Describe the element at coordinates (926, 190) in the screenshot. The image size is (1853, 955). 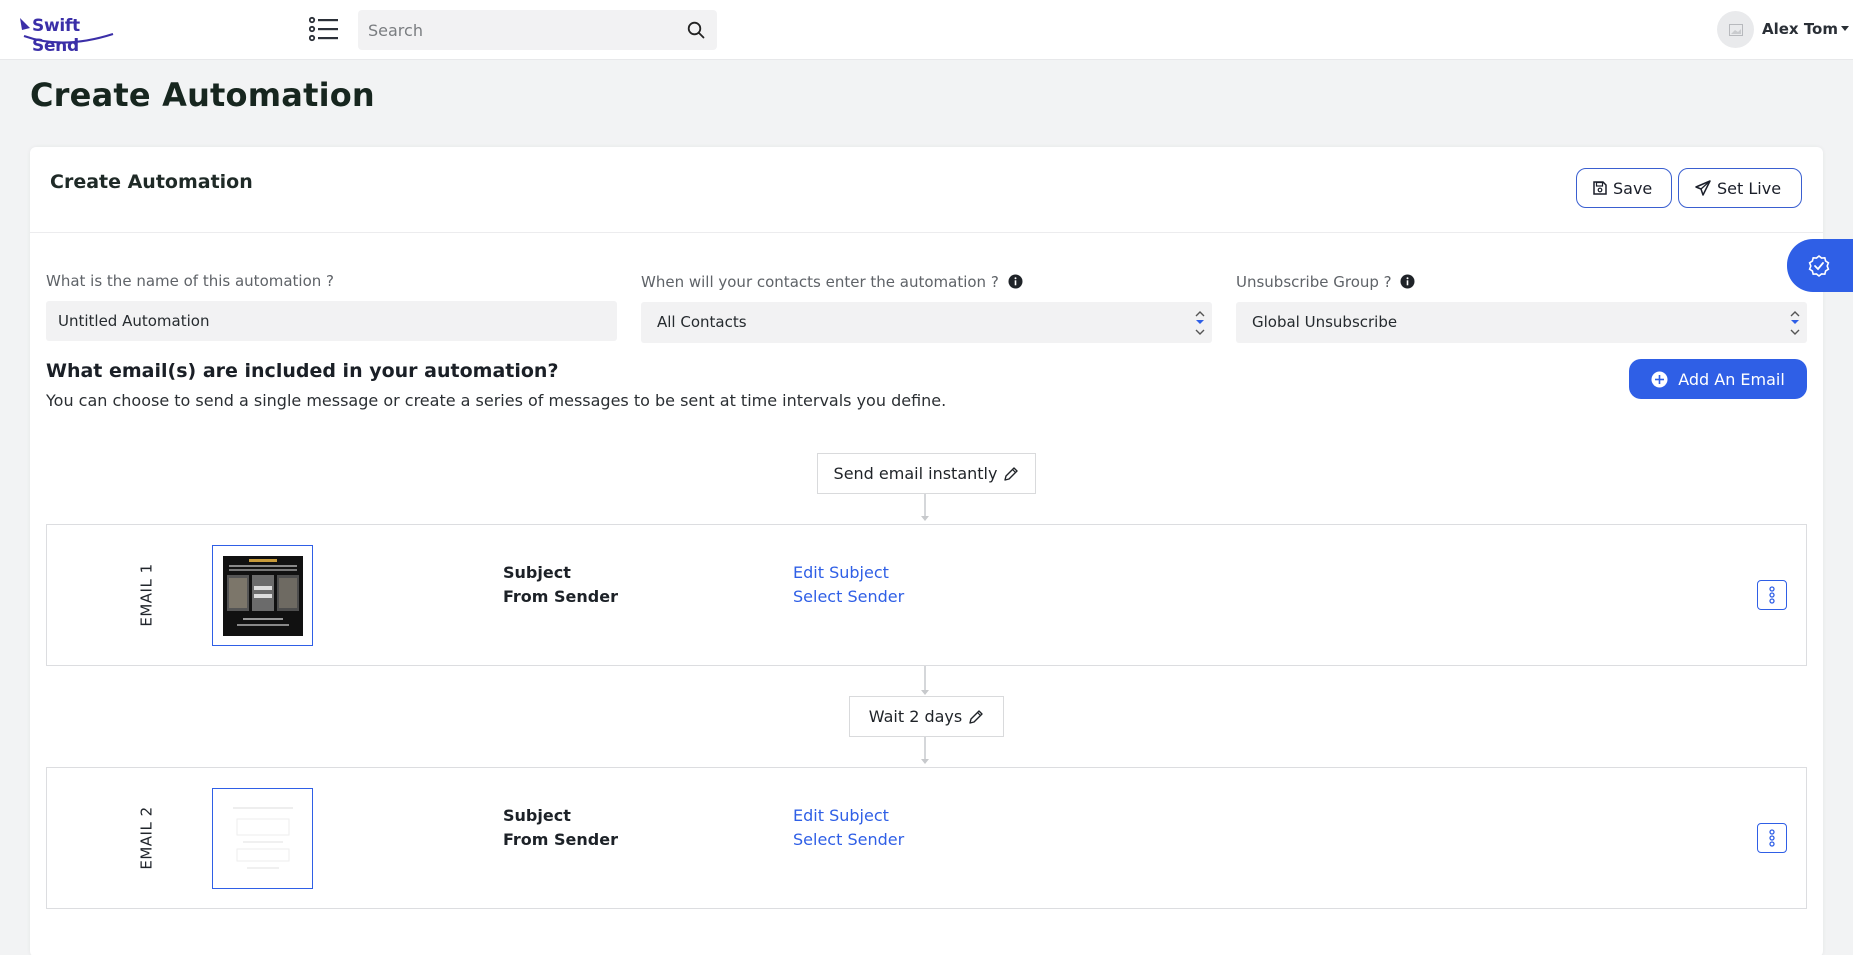
I see `card-header: Create Automation Save Set Live` at that location.